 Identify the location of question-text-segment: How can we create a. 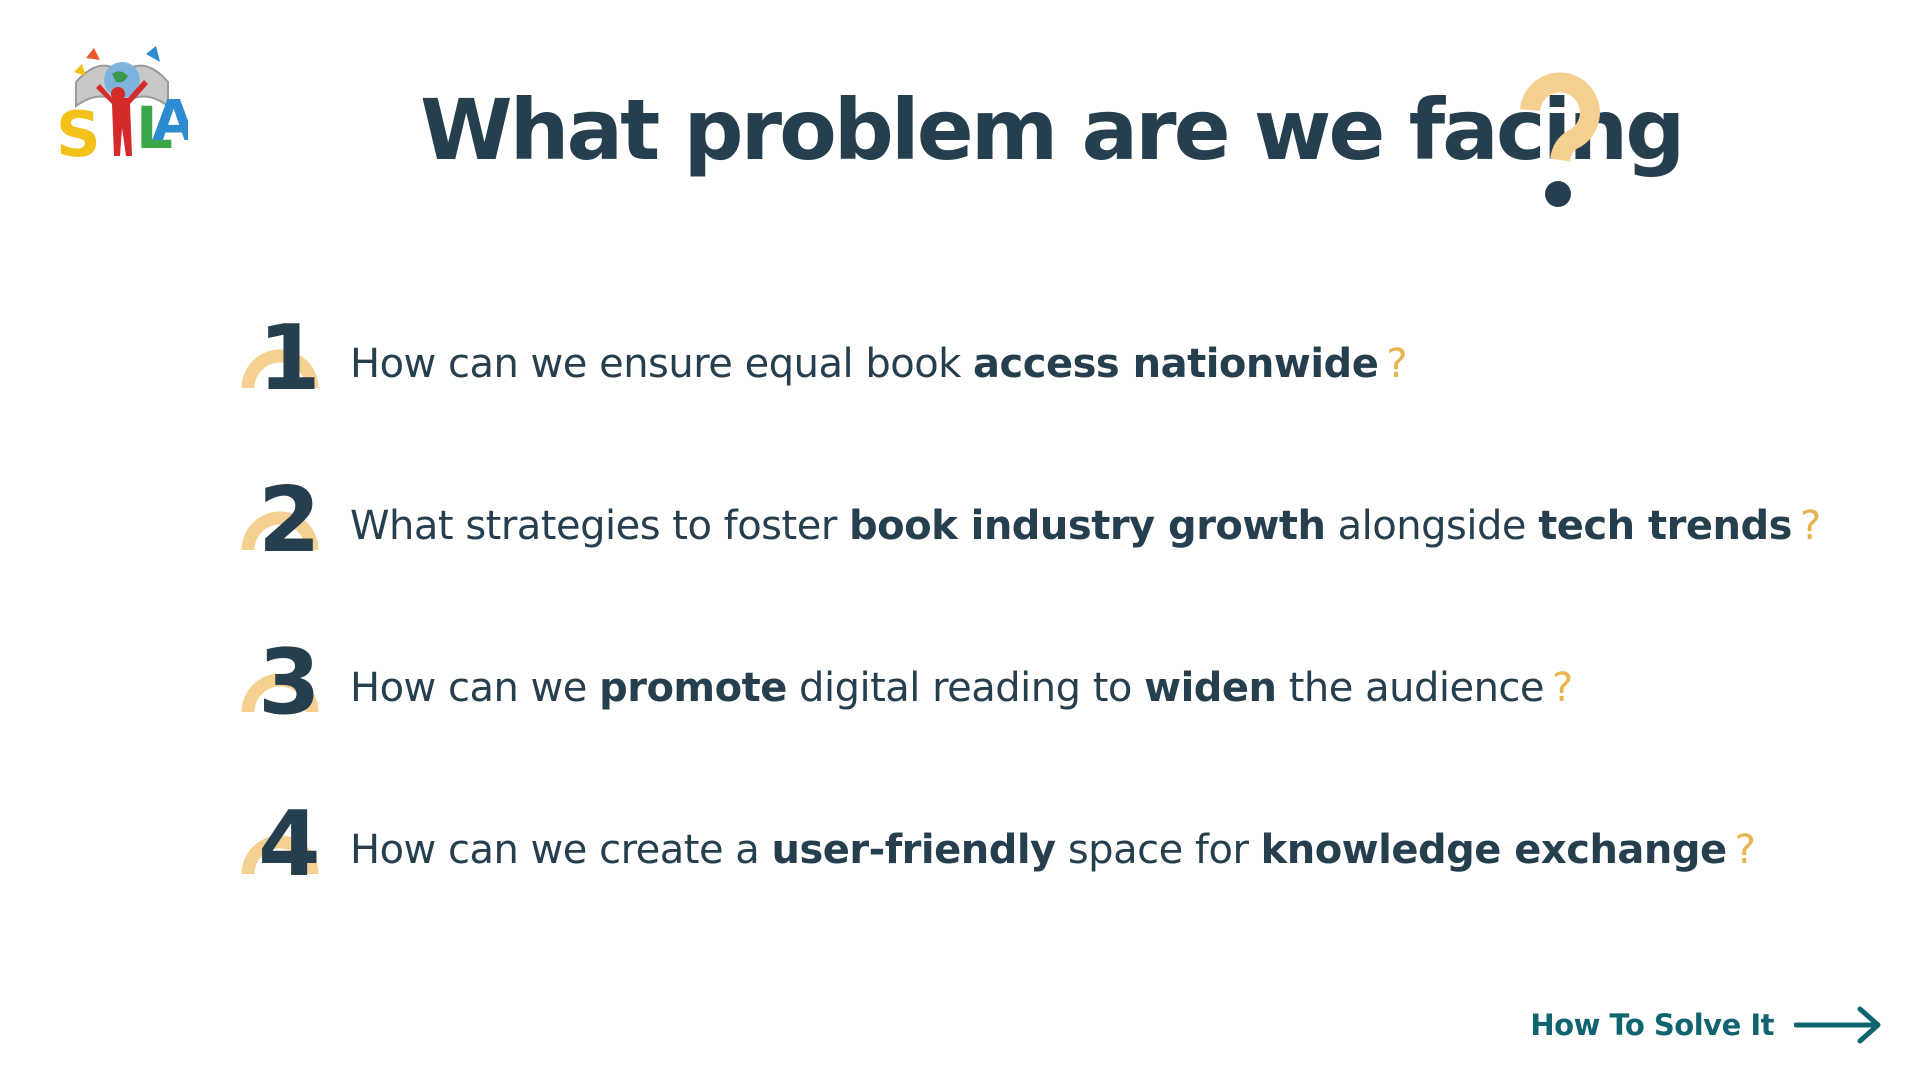
(561, 850).